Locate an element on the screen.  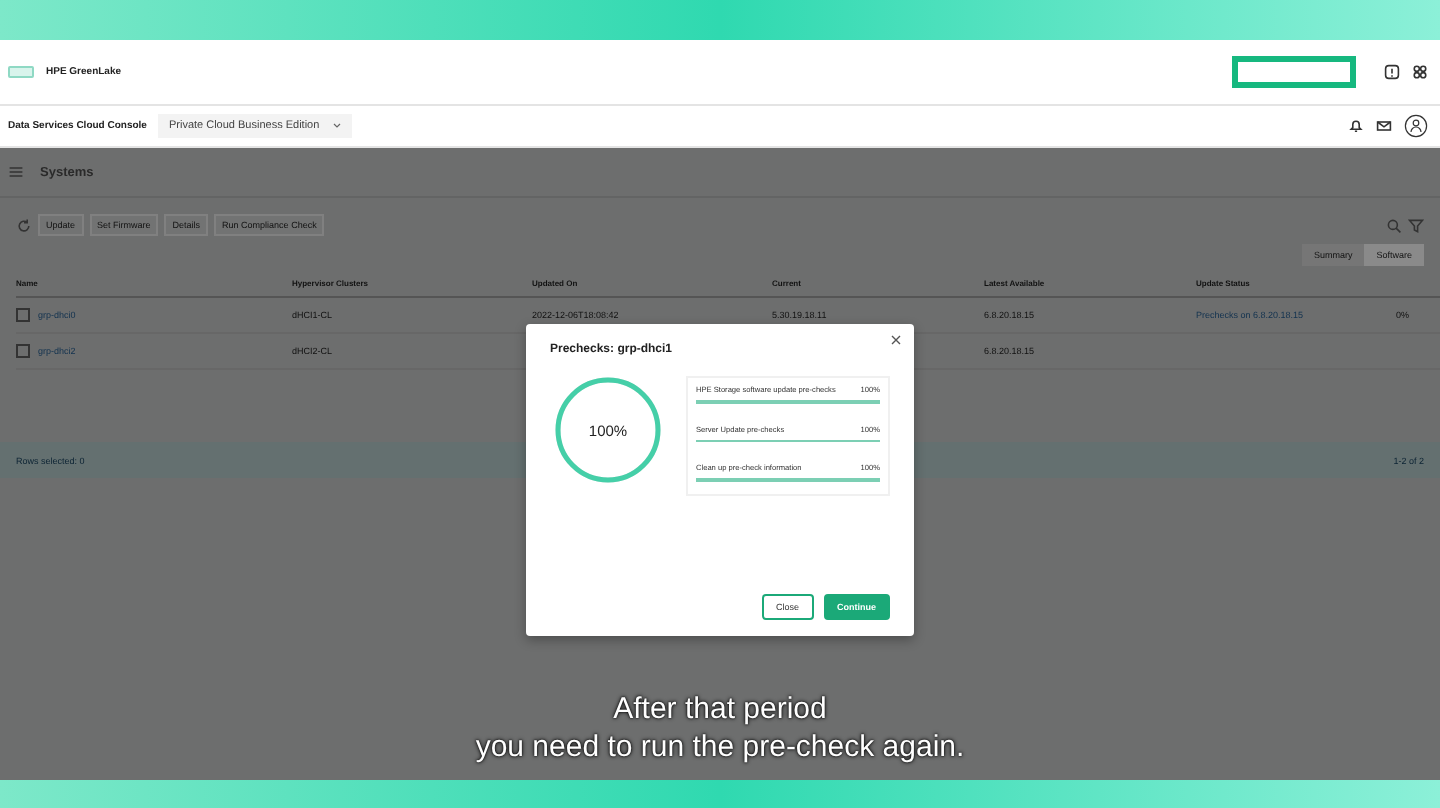
envelope-icon is located at coordinates (1384, 126).